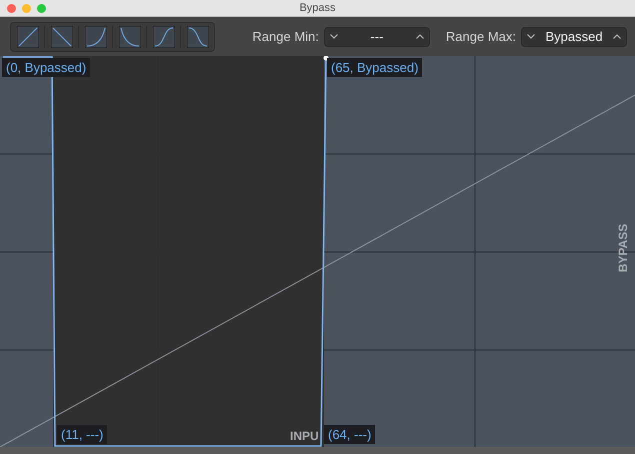  I want to click on y-axis-label: BYPASS, so click(623, 248).